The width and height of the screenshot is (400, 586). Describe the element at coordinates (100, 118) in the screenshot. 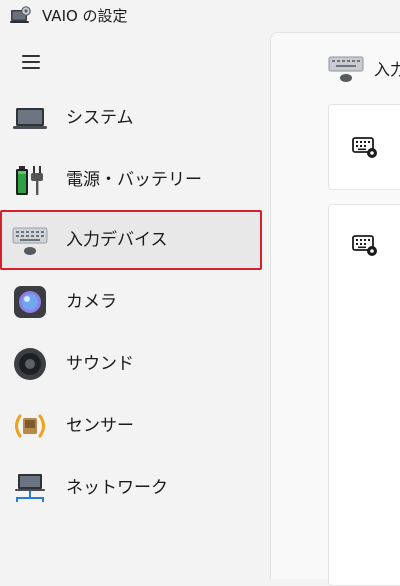

I see `nav-item-label: システム` at that location.